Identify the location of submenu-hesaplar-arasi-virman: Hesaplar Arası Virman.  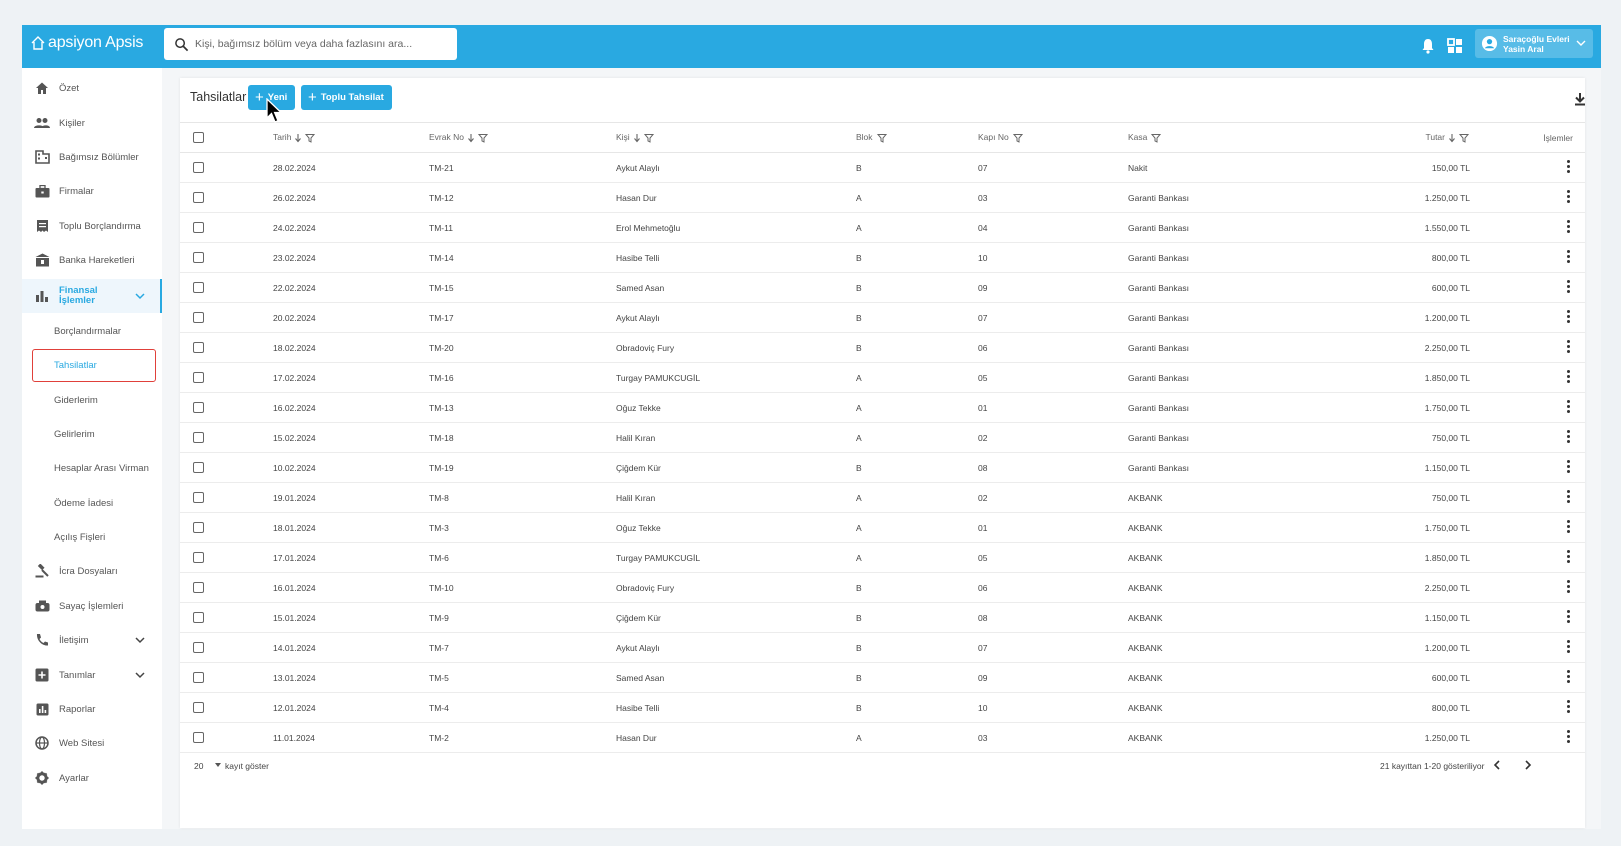
(101, 468).